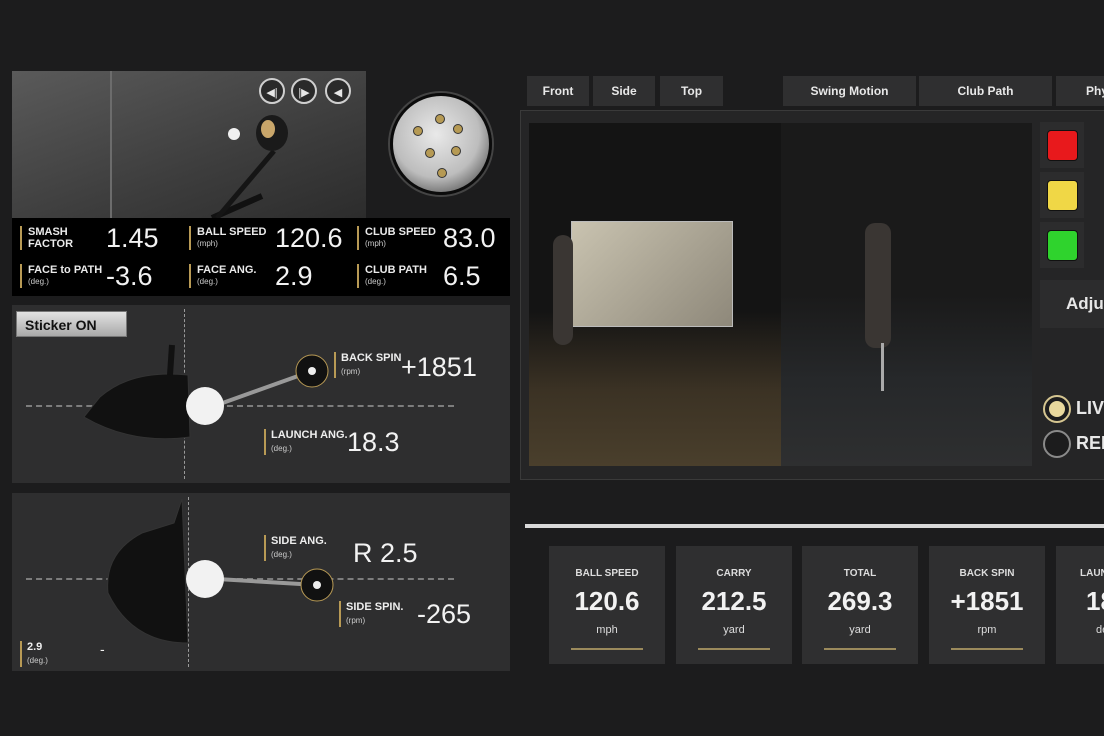 This screenshot has width=1104, height=736. What do you see at coordinates (1057, 409) in the screenshot?
I see `live-radio` at bounding box center [1057, 409].